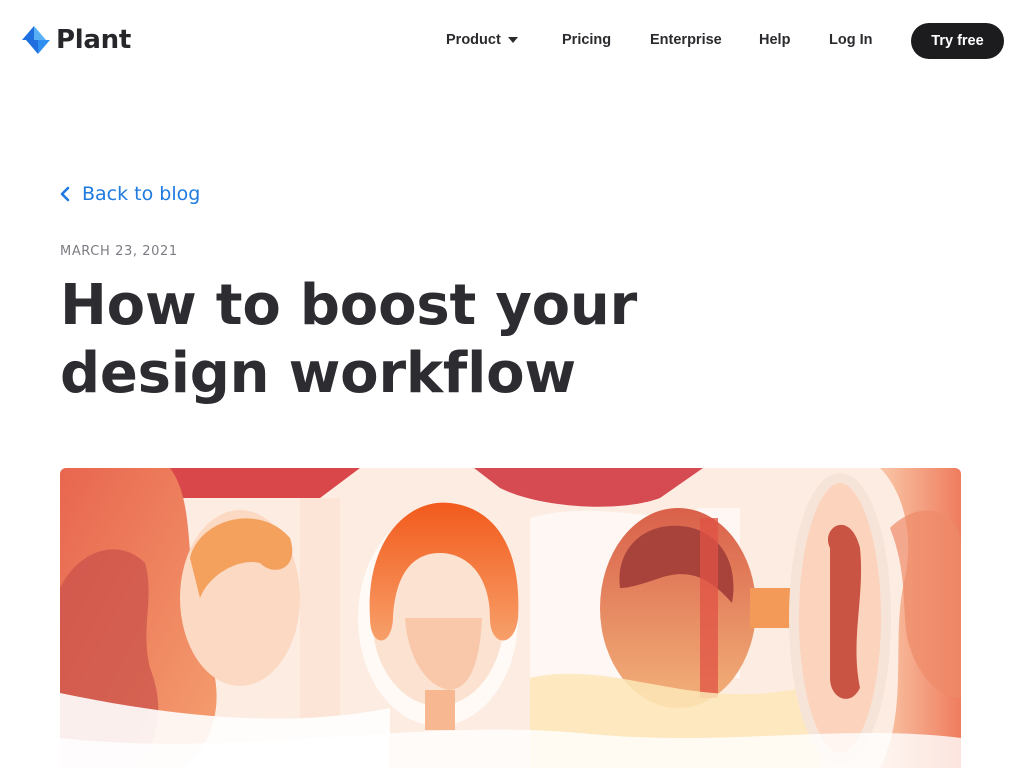  Describe the element at coordinates (36, 40) in the screenshot. I see `plant-logo-icon` at that location.